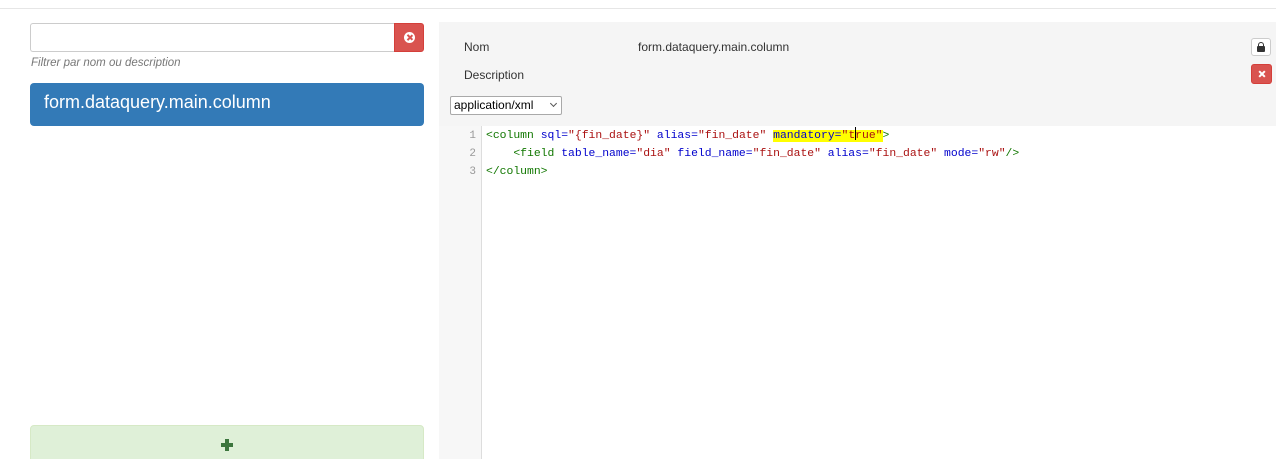 The height and width of the screenshot is (459, 1276). Describe the element at coordinates (227, 445) in the screenshot. I see `plus-icon` at that location.